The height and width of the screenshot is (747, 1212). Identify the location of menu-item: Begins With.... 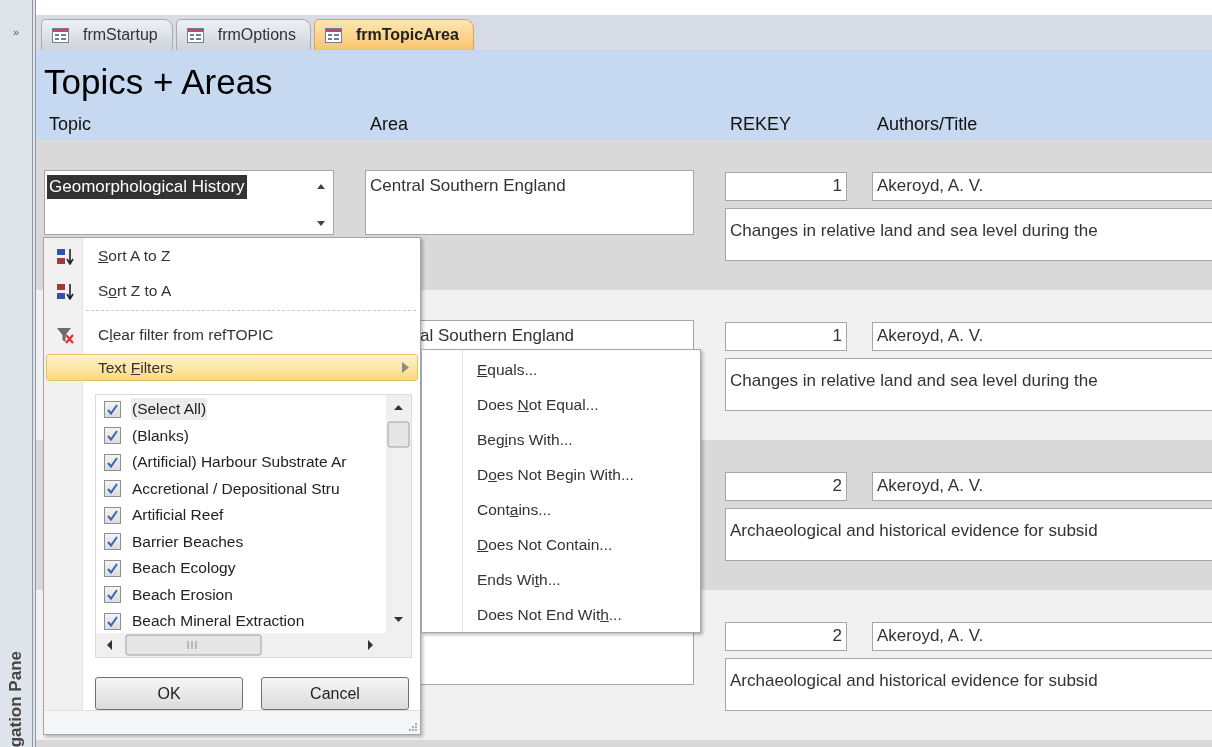
(561, 439).